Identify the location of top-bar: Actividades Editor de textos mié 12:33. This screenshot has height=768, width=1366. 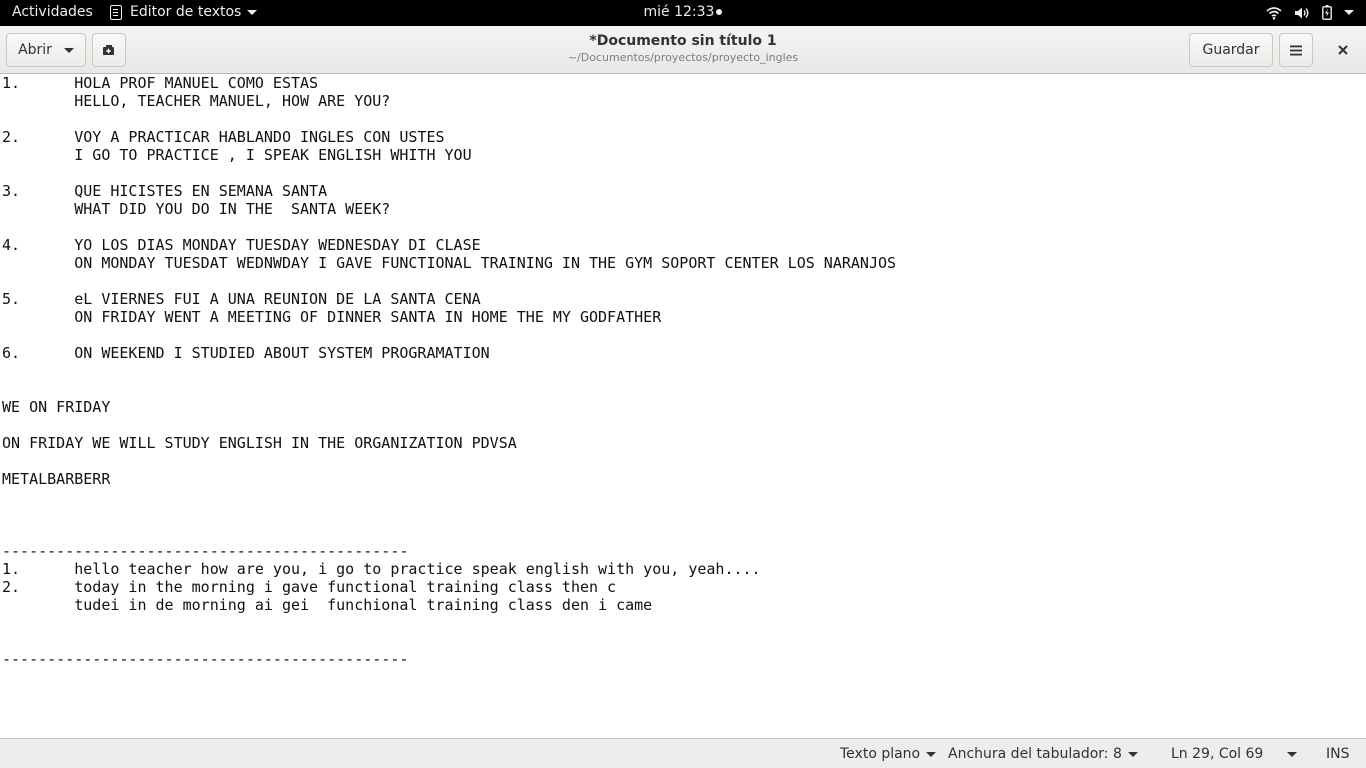
(683, 13).